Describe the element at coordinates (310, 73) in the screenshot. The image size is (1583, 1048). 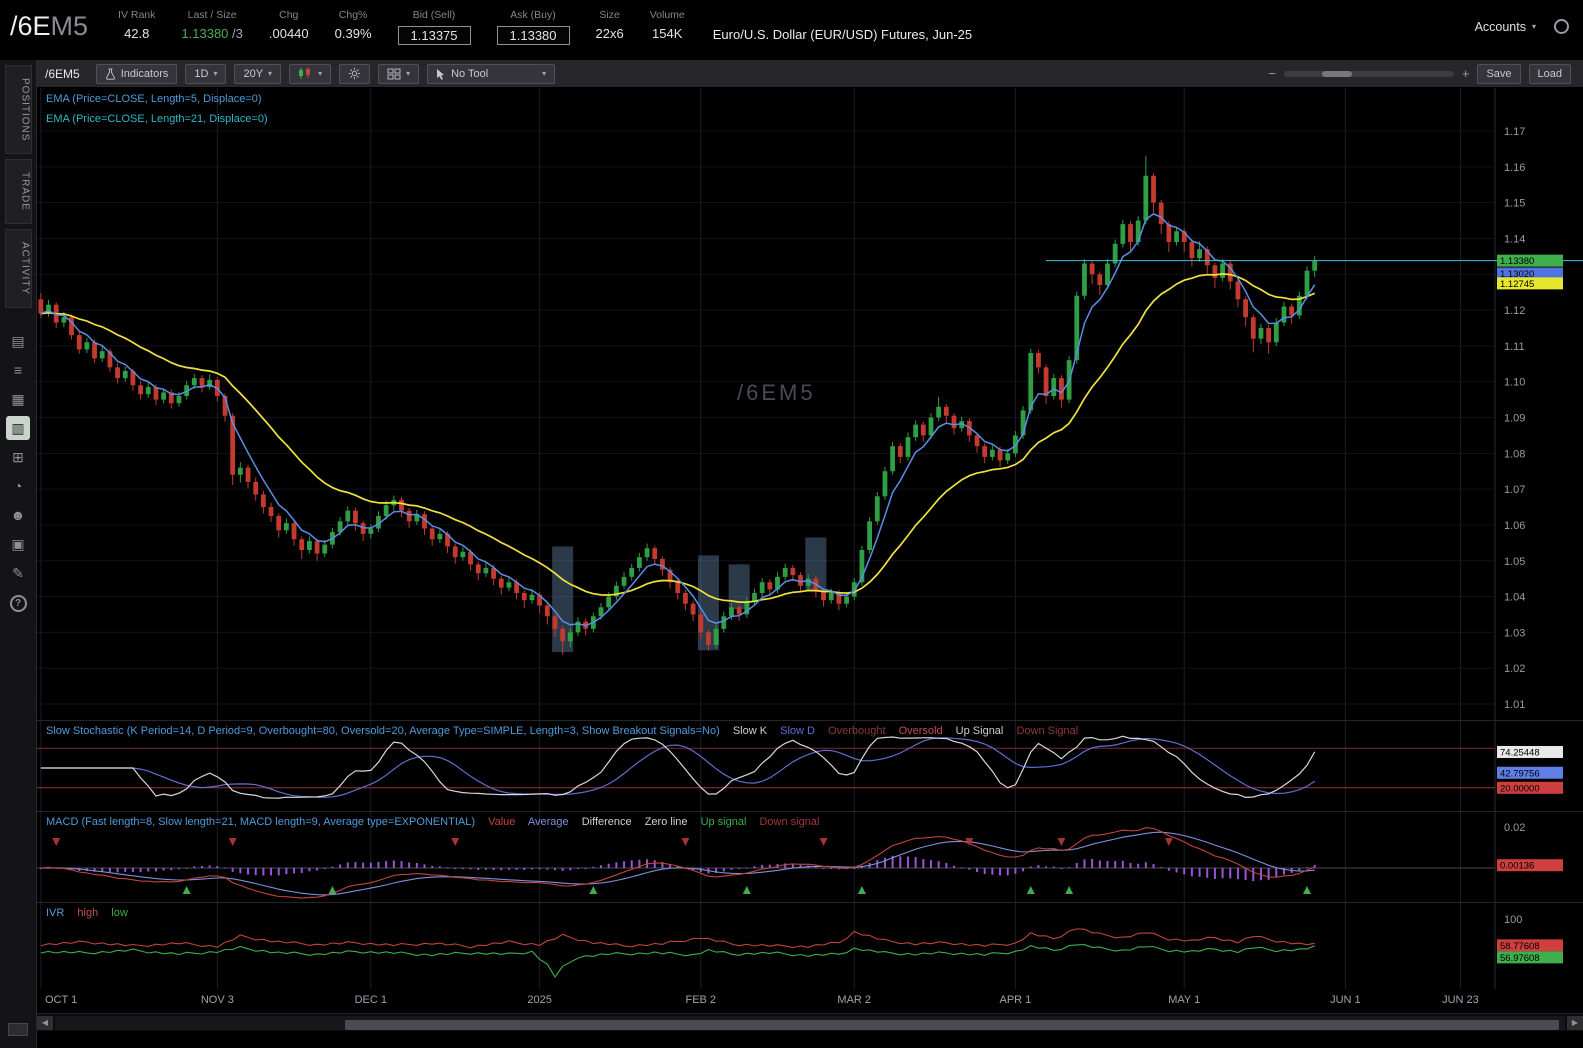
I see `chart-type-dropdown: ▾` at that location.